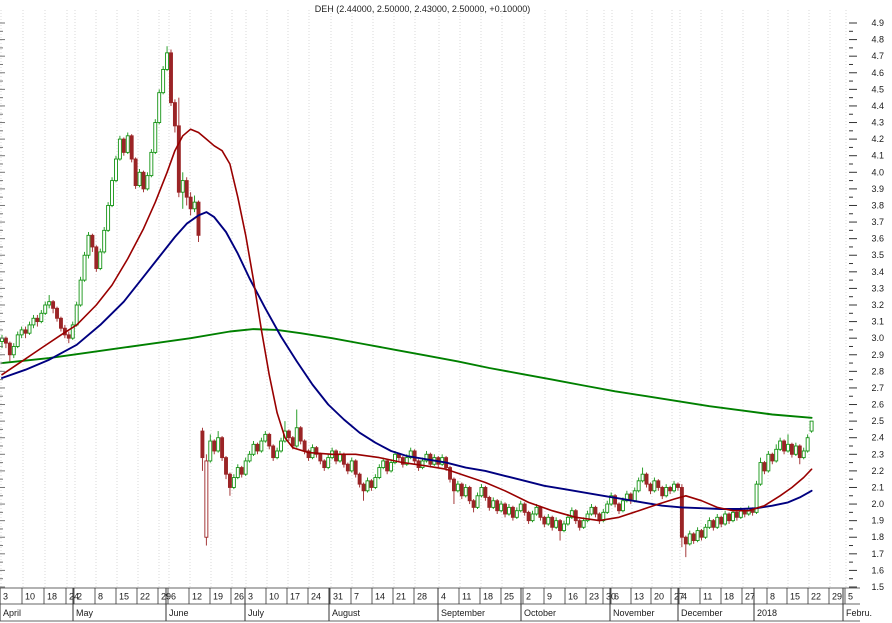  Describe the element at coordinates (380, 597) in the screenshot. I see `svg-text: 14` at that location.